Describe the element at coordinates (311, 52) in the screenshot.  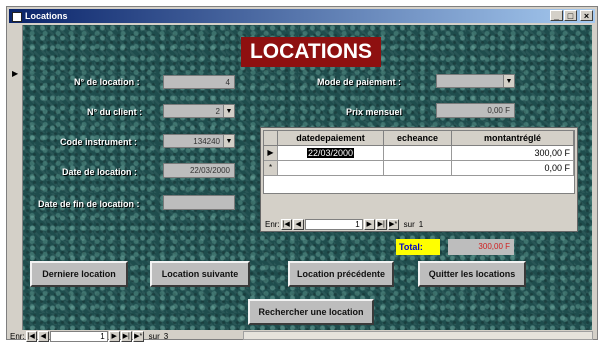
I see `form-title: LOCATIONS` at that location.